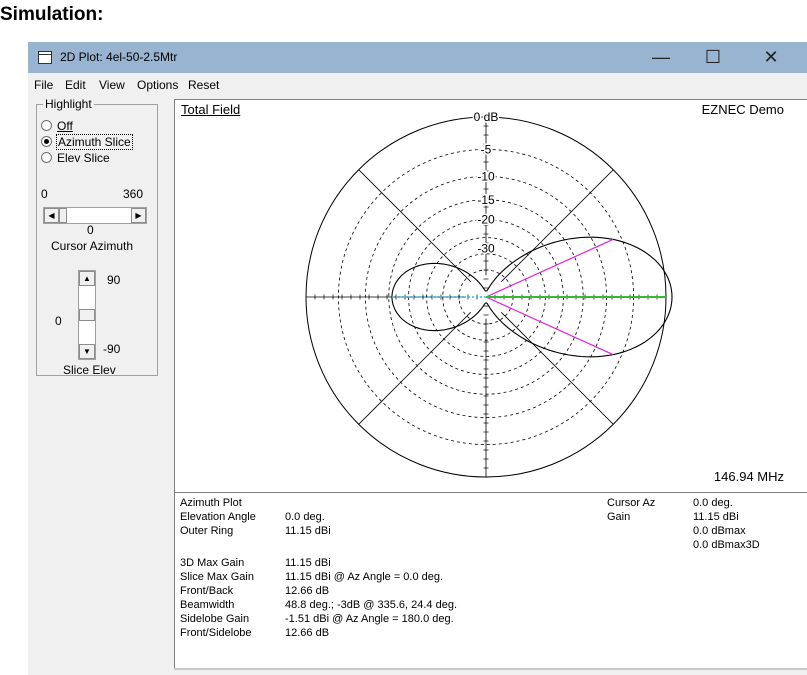  I want to click on info-label-gain: Gain, so click(619, 517).